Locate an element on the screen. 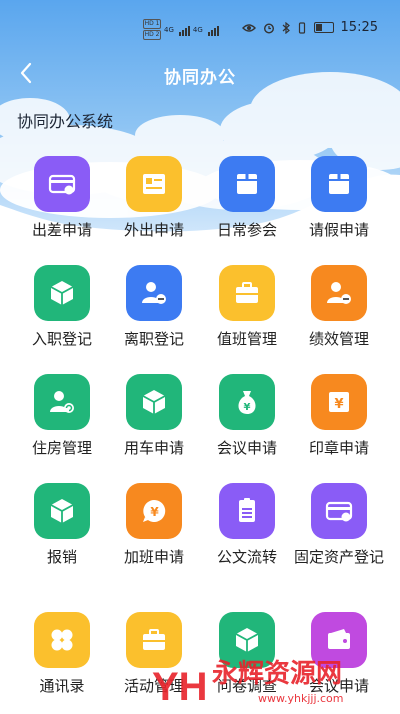 The width and height of the screenshot is (400, 714). yen-chat-icon: ¥ is located at coordinates (154, 511).